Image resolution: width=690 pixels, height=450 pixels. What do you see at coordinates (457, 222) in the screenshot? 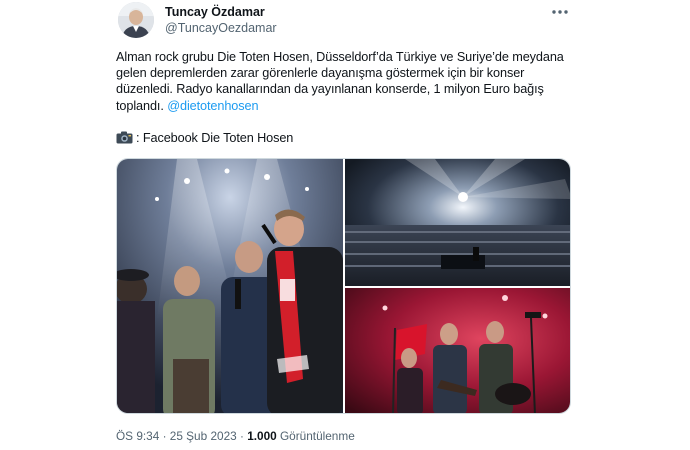
I see `media-photo-arena-crowd` at bounding box center [457, 222].